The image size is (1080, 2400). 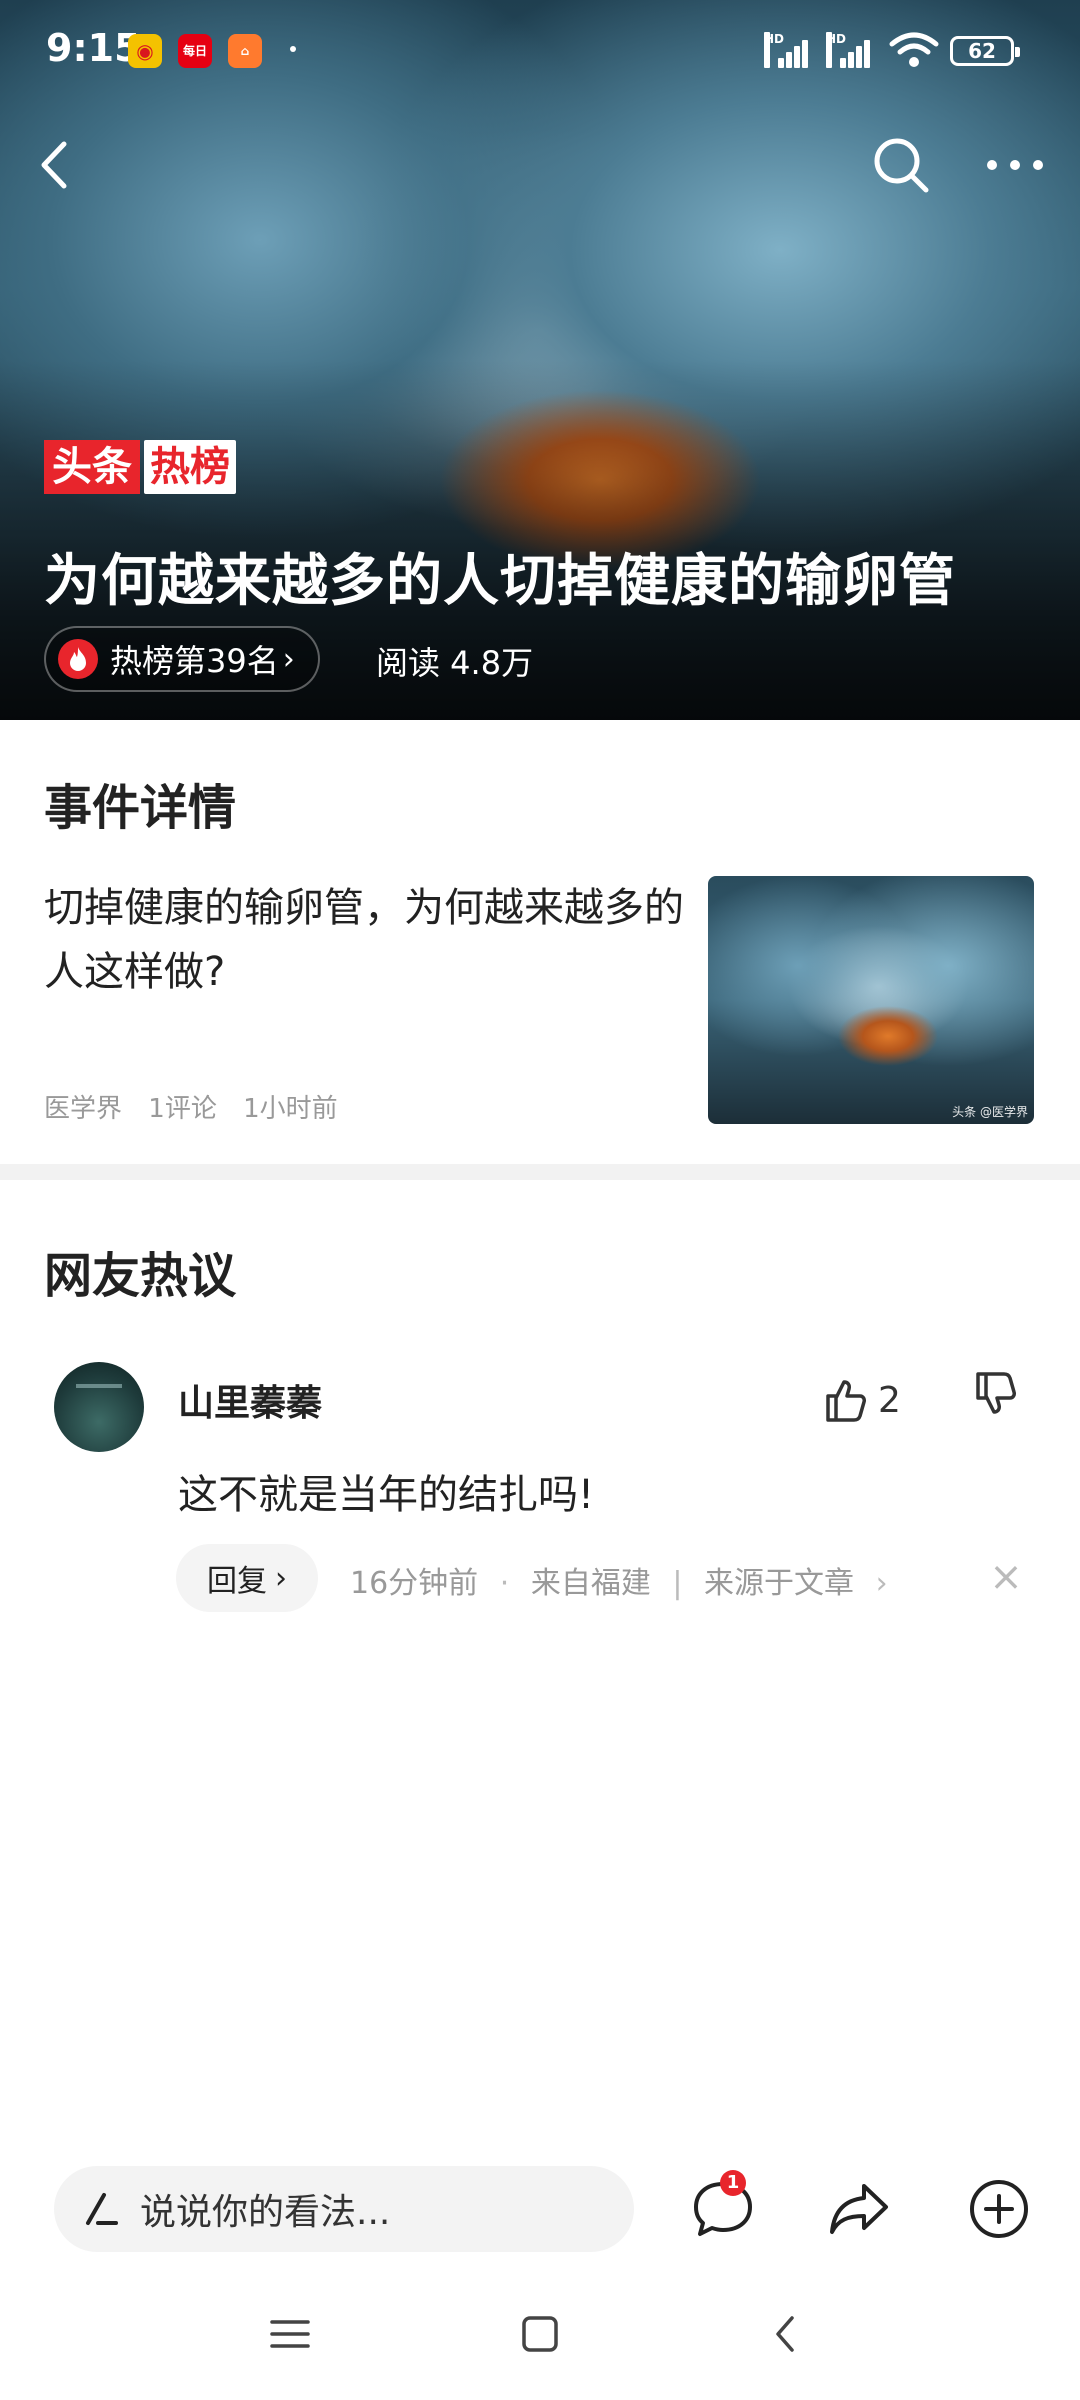 What do you see at coordinates (871, 1000) in the screenshot?
I see `event-thumbnail: 头条 @医学界` at bounding box center [871, 1000].